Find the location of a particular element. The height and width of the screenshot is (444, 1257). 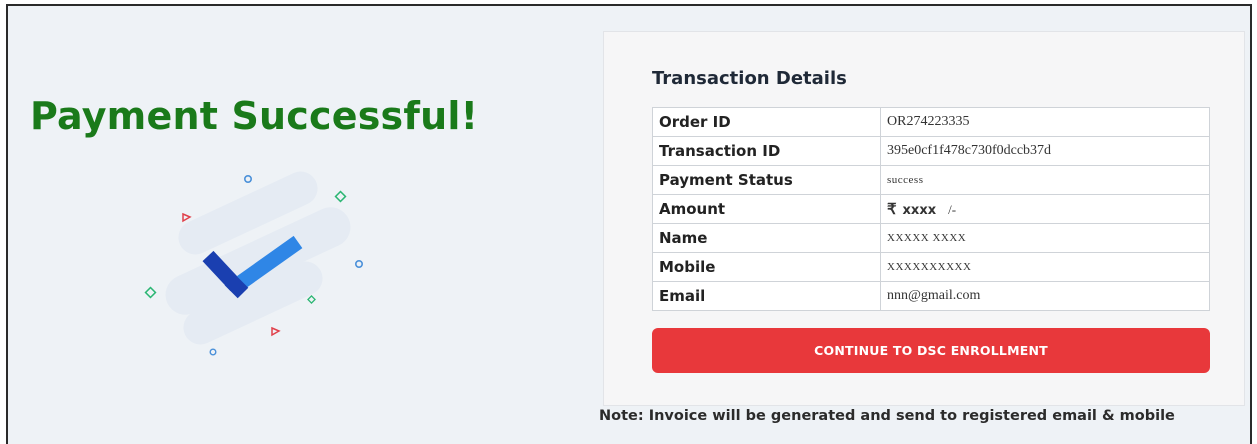

rupee-symbol: ₹ is located at coordinates (892, 209).